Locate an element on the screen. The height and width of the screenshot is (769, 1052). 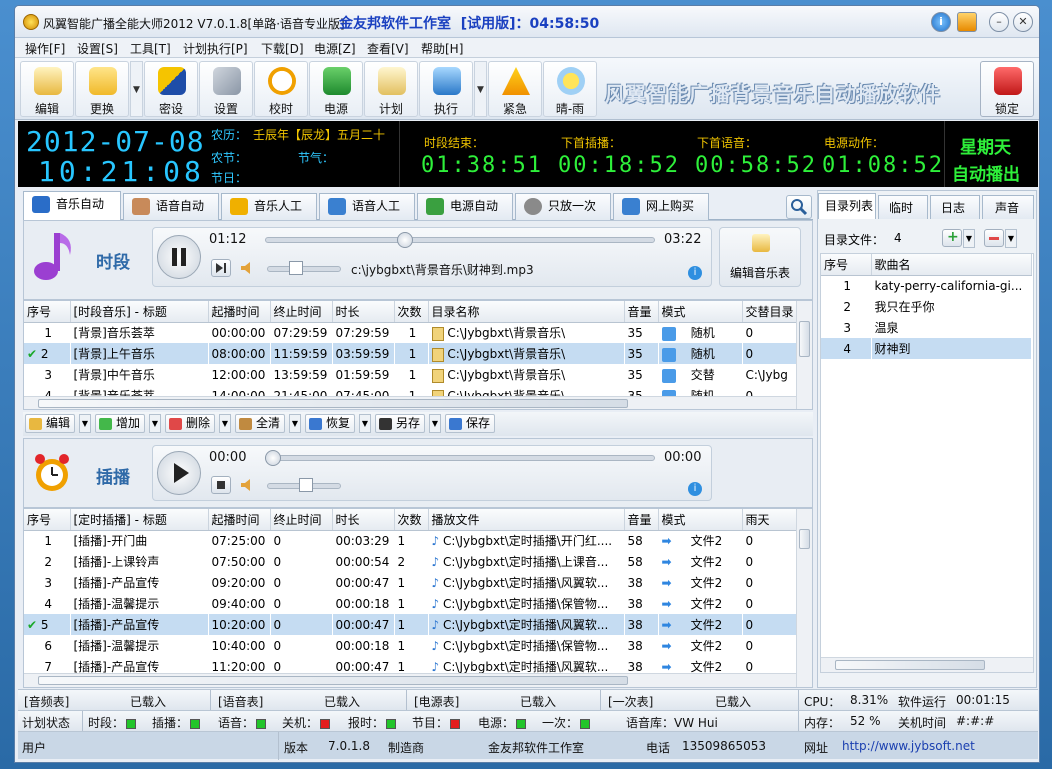
menu-operate: 操作[F] is located at coordinates (45, 48).